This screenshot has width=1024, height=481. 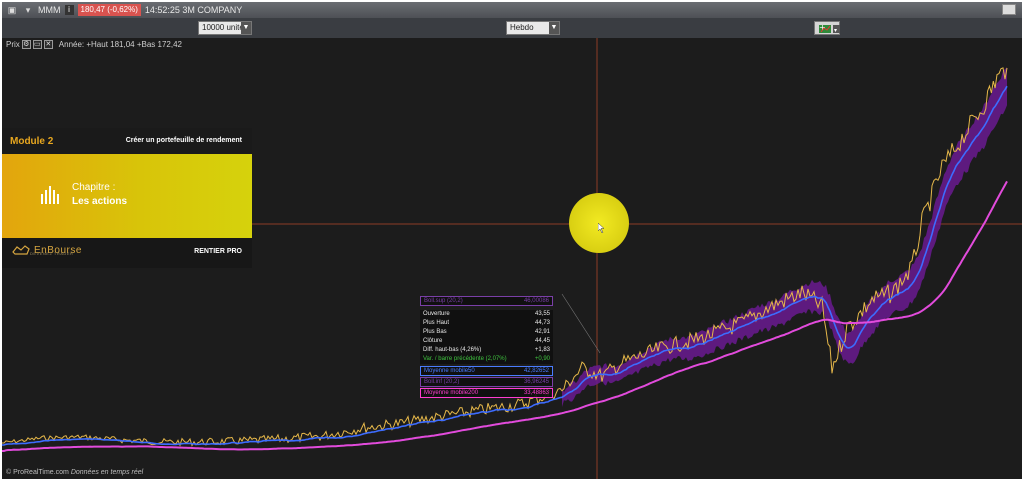 I want to click on units-select: 10000 unités ▼, so click(x=225, y=28).